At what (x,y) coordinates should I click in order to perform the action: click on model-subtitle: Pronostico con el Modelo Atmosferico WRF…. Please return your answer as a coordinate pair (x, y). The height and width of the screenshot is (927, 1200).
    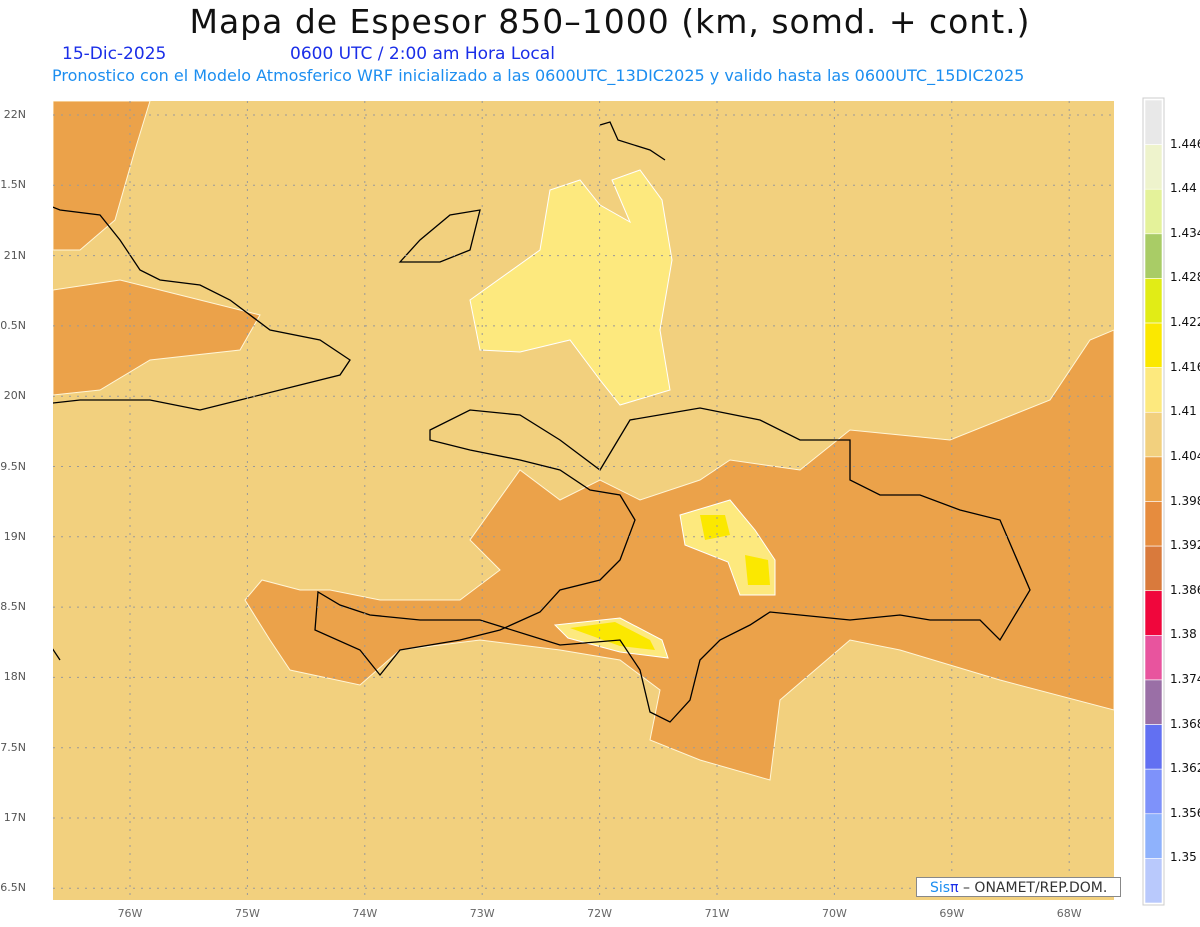
    Looking at the image, I should click on (538, 75).